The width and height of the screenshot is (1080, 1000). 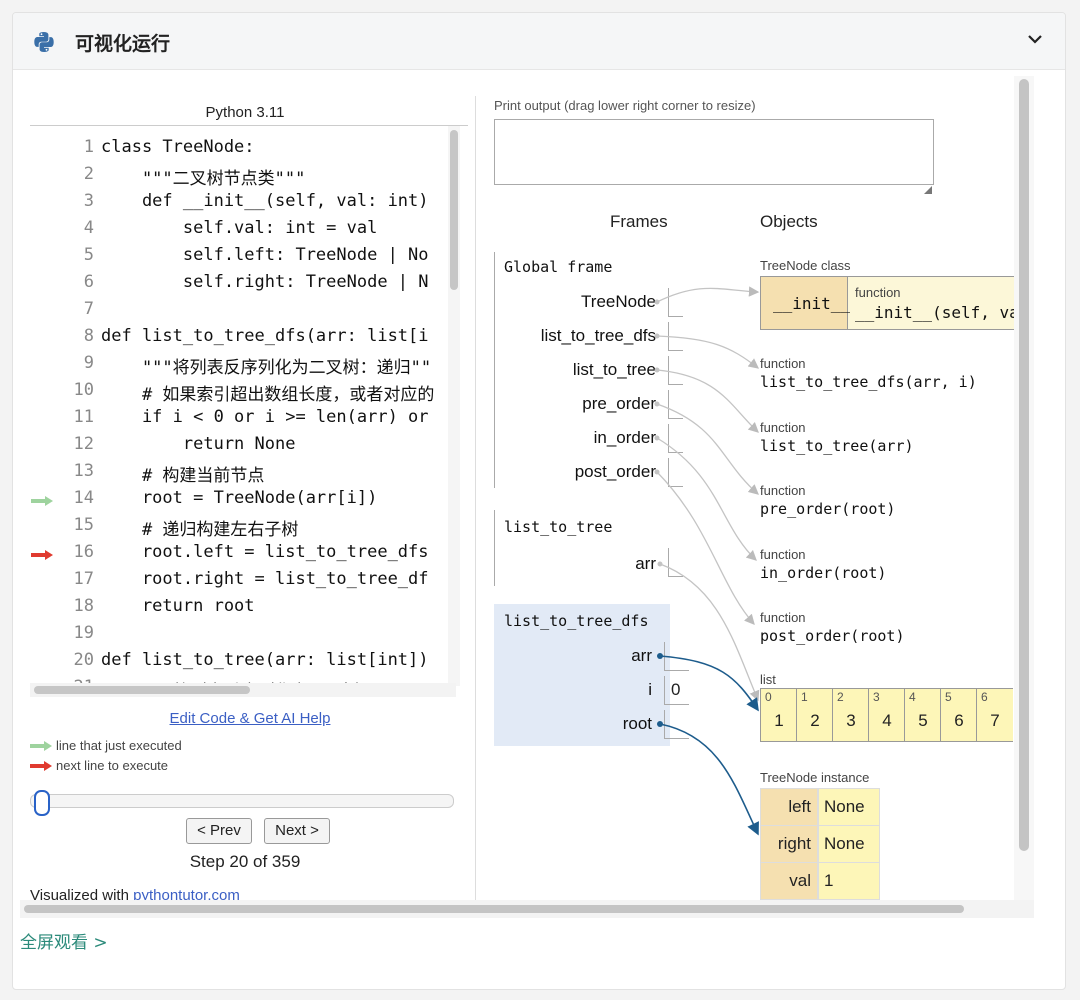 What do you see at coordinates (705, 548) in the screenshot?
I see `pointer-arrow-post-order` at bounding box center [705, 548].